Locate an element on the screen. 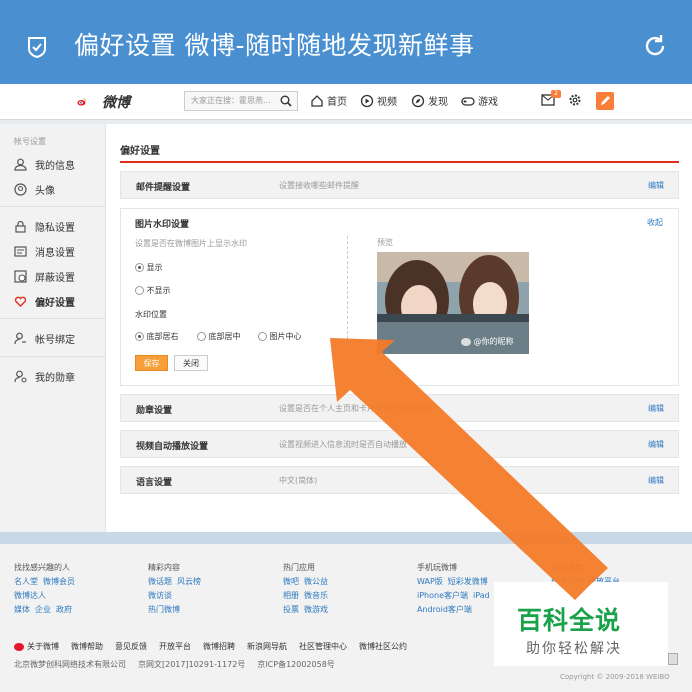 The width and height of the screenshot is (692, 692). setting-label: 视频自动播放设置 is located at coordinates (172, 447).